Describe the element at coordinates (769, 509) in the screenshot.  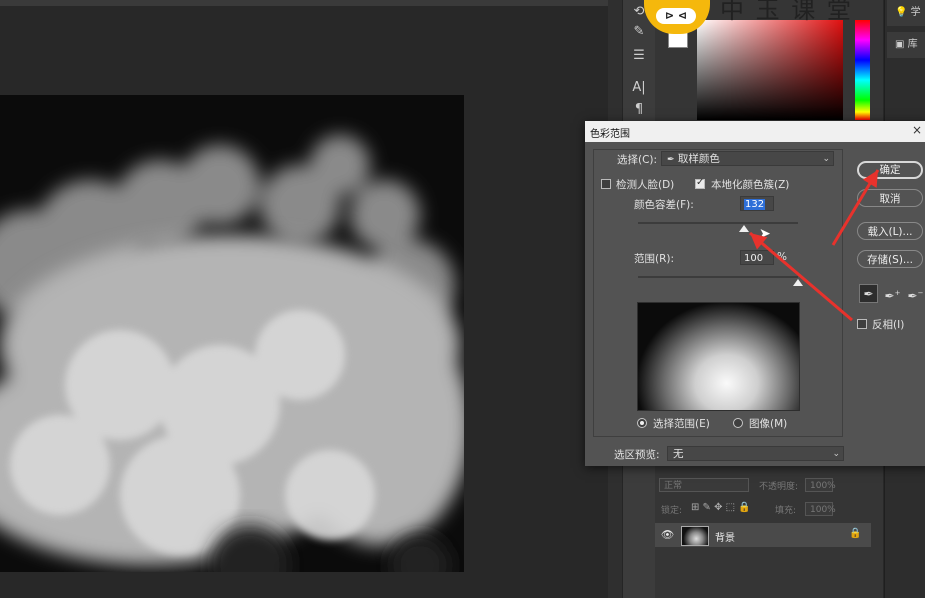
I see `layers-lock-row: 锁定: ⊞ ✎ ✥ ⬚ 🔒 填充: 100%` at that location.